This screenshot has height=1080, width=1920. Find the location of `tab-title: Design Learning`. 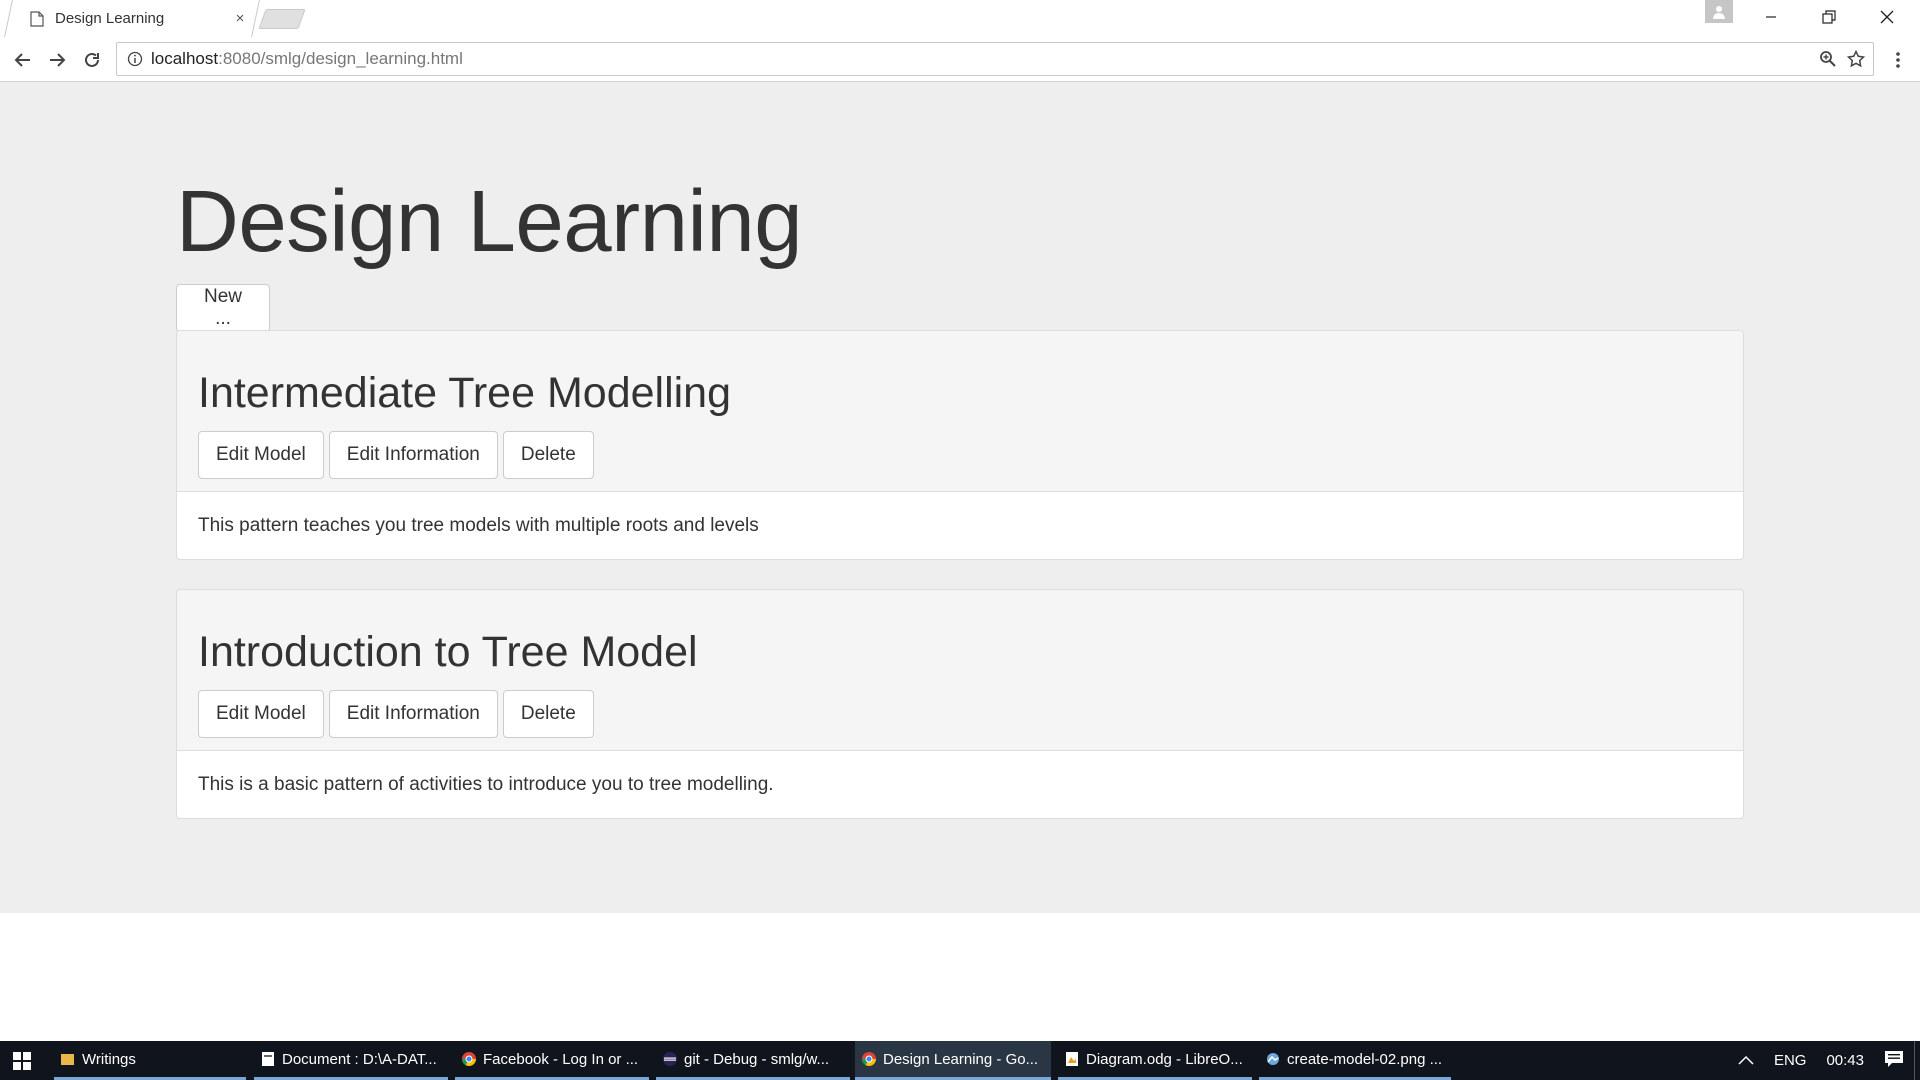

tab-title: Design Learning is located at coordinates (110, 18).